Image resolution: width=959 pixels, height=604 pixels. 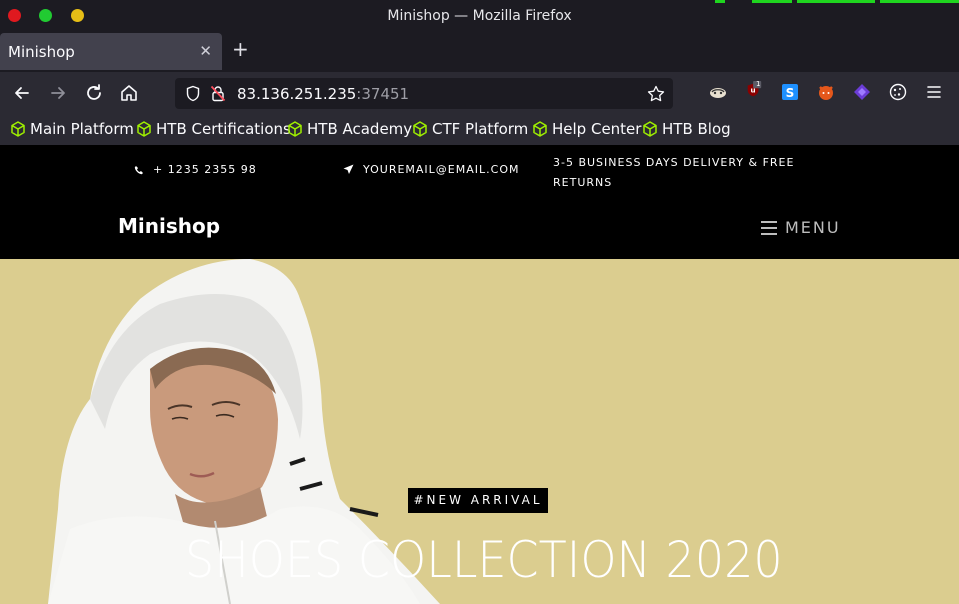 I want to click on wappalyzer-icon, so click(x=862, y=92).